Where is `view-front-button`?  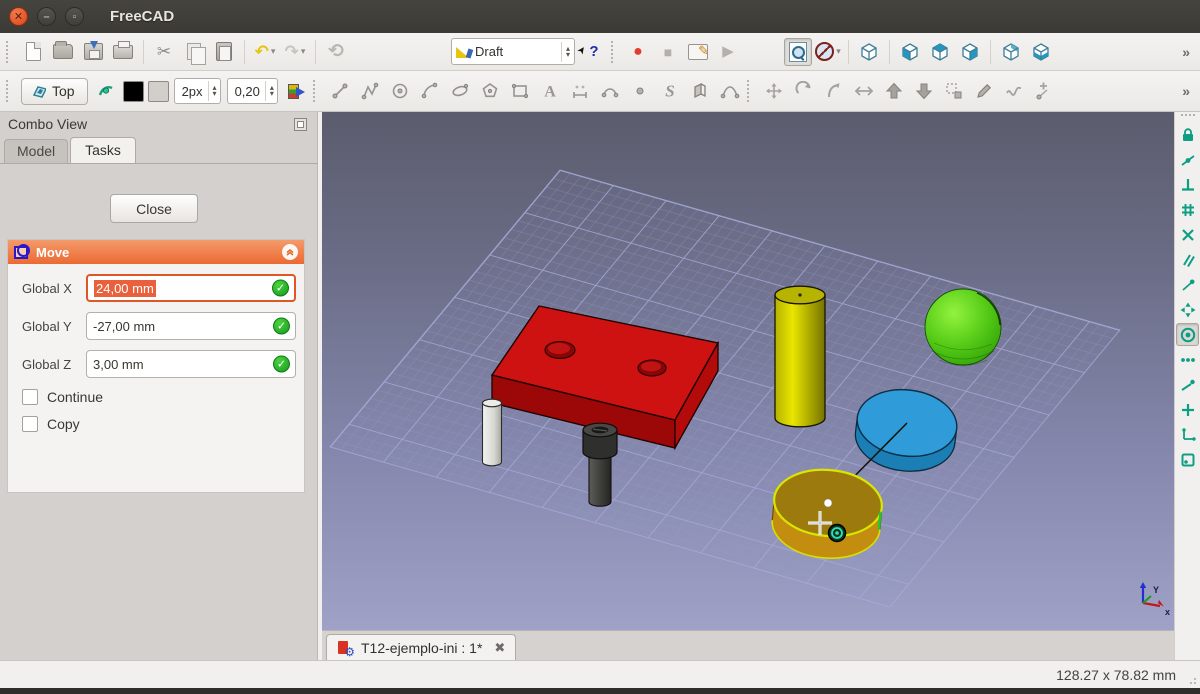 view-front-button is located at coordinates (910, 52).